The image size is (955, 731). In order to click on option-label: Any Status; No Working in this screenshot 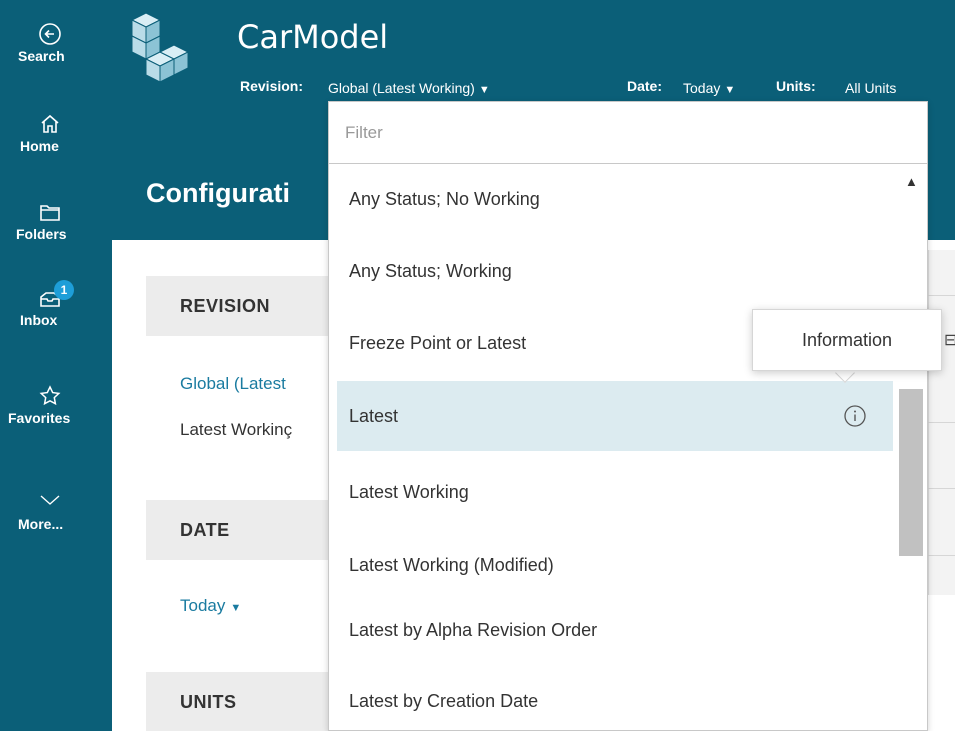, I will do `click(444, 198)`.